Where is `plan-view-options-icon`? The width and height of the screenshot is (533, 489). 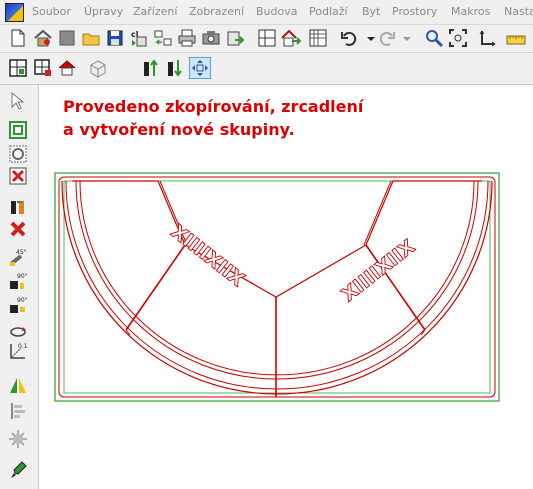 plan-view-options-icon is located at coordinates (43, 68).